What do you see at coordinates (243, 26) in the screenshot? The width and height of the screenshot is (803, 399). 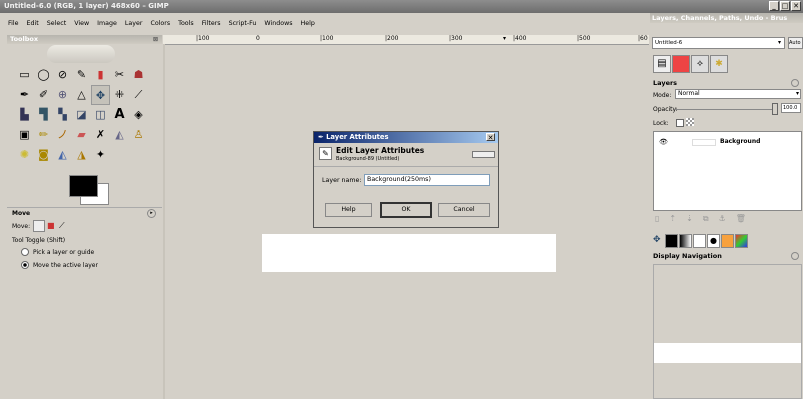 I see `menu-script-fu: Script-Fu` at bounding box center [243, 26].